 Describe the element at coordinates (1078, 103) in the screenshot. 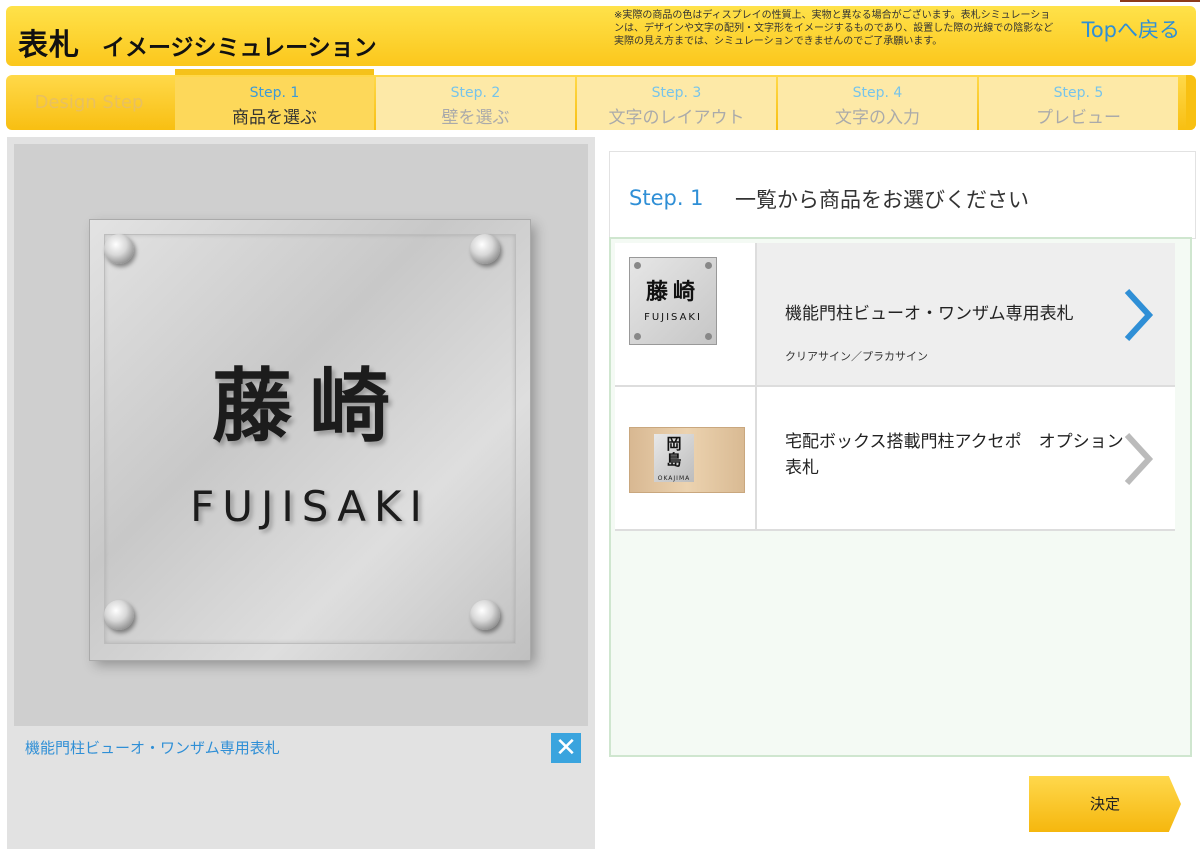

I see `tab-step-5: Step. 5 プレビュー` at that location.